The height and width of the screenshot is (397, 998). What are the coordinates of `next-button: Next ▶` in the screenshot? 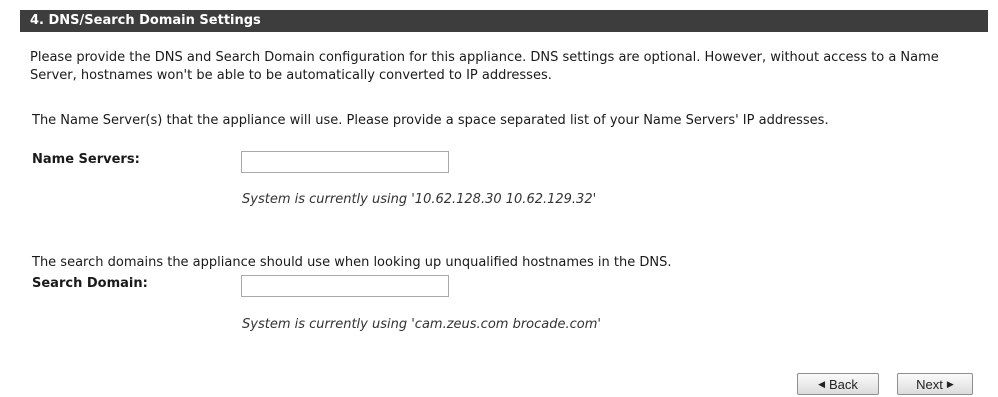 It's located at (935, 384).